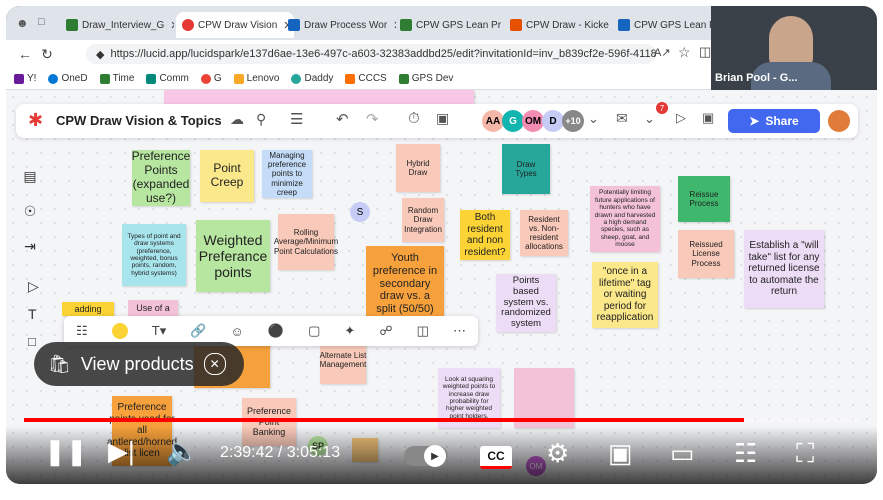  Describe the element at coordinates (442, 118) in the screenshot. I see `vote-icon: ▣` at that location.